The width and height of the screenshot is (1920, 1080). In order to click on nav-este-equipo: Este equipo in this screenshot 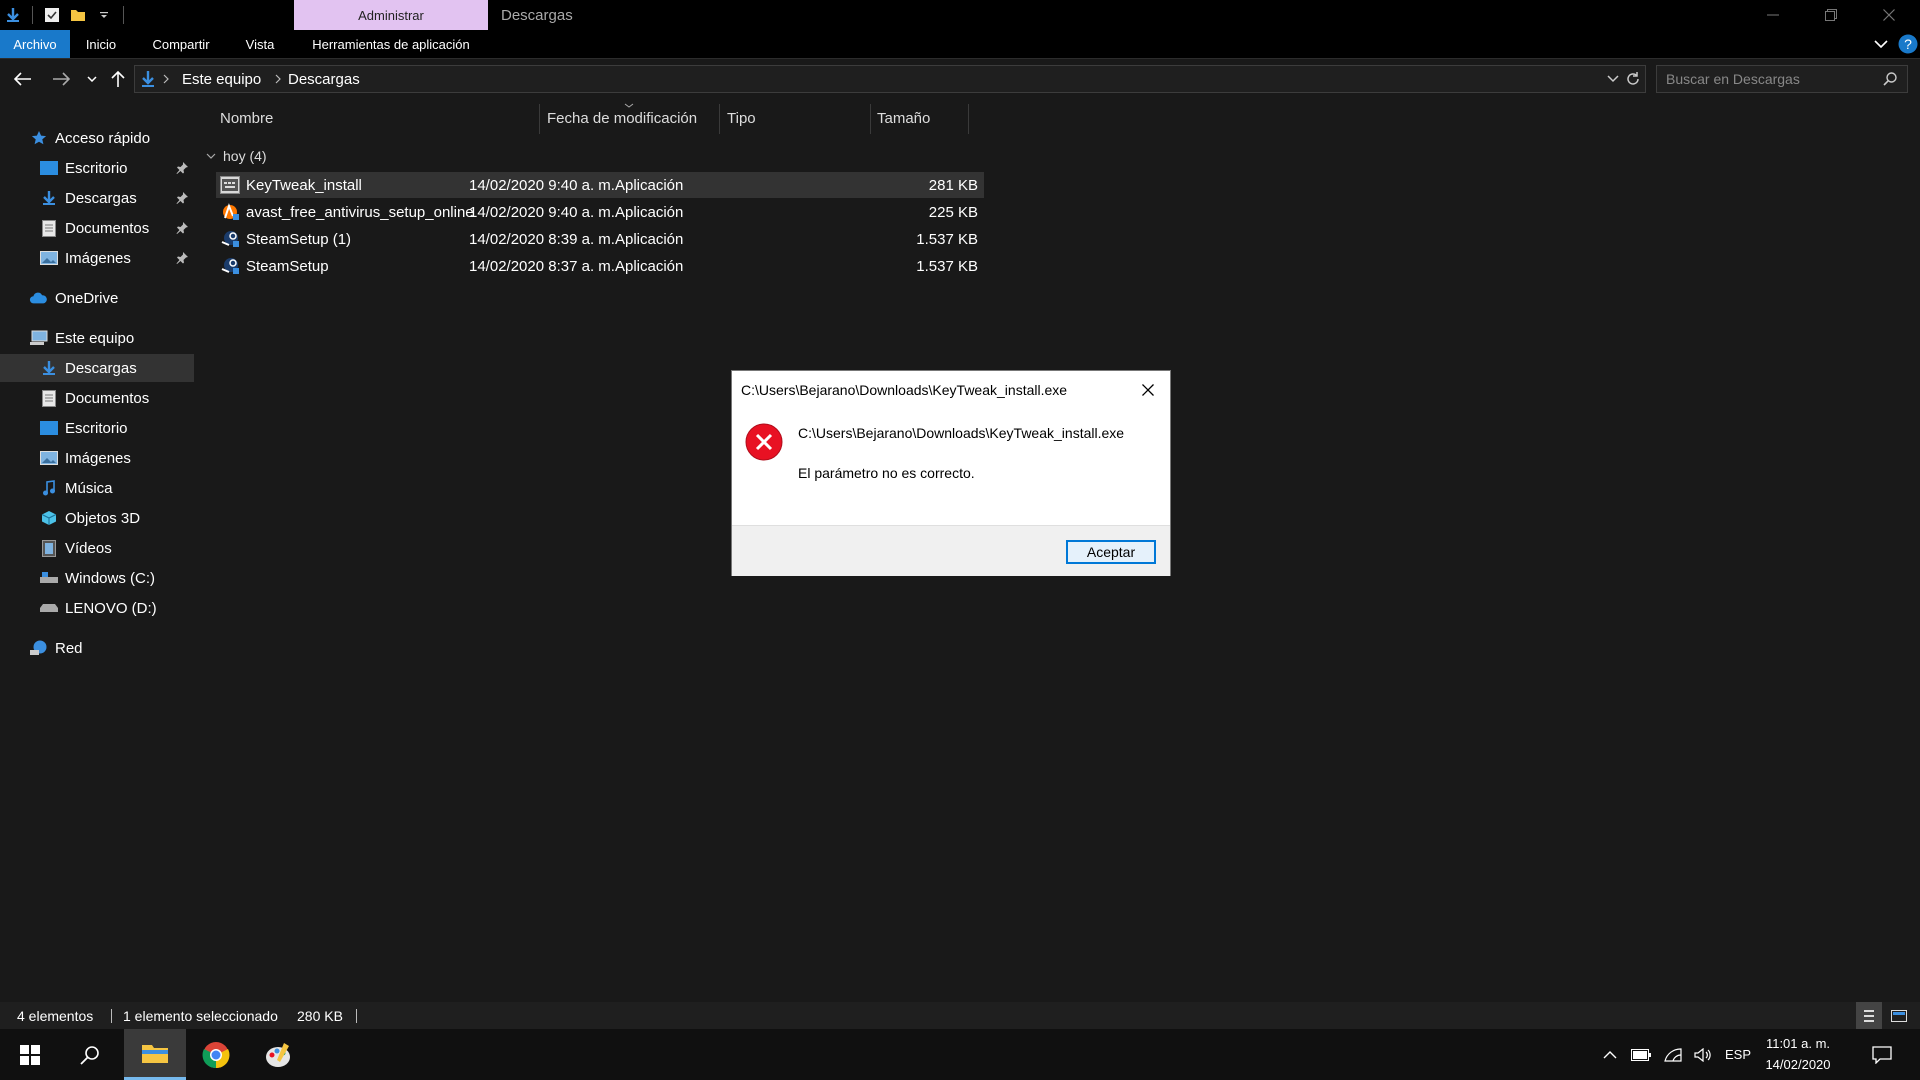, I will do `click(97, 338)`.